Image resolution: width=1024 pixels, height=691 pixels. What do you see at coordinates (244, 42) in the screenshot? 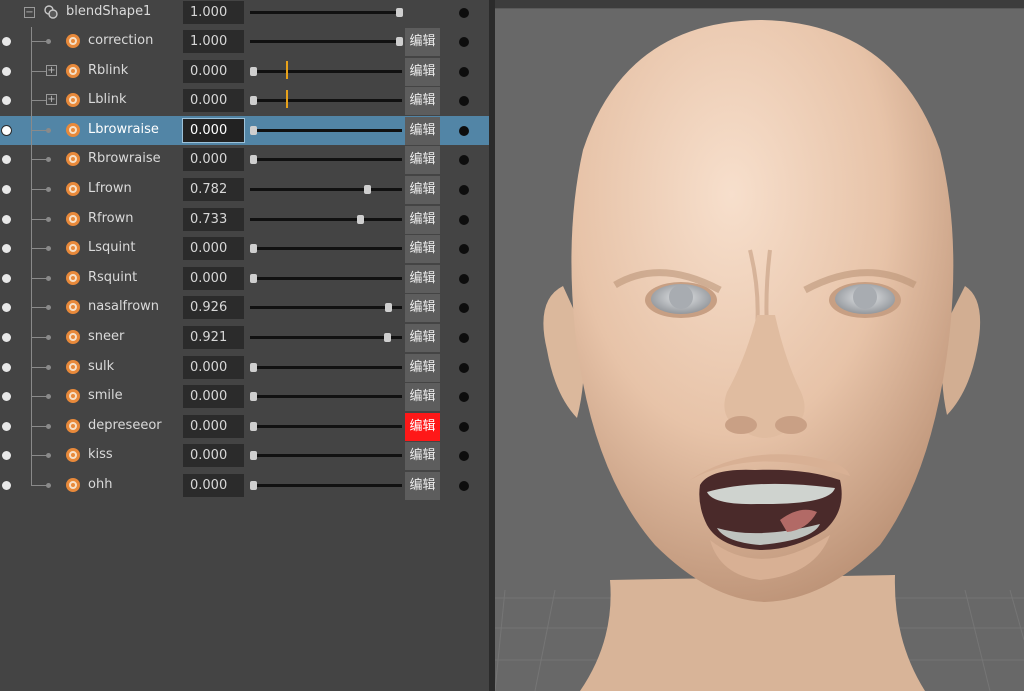
I see `target-row-correction: correction 1.000 编辑` at bounding box center [244, 42].